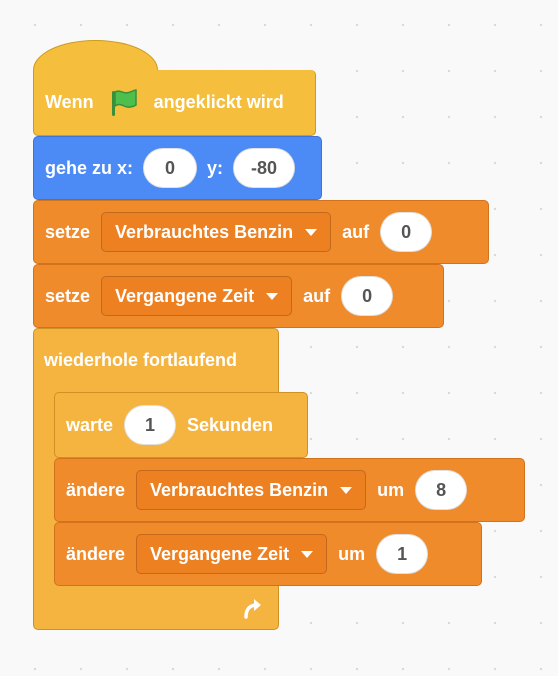 This screenshot has height=676, width=558. What do you see at coordinates (141, 359) in the screenshot?
I see `forever-label: wiederhole fortlaufend` at bounding box center [141, 359].